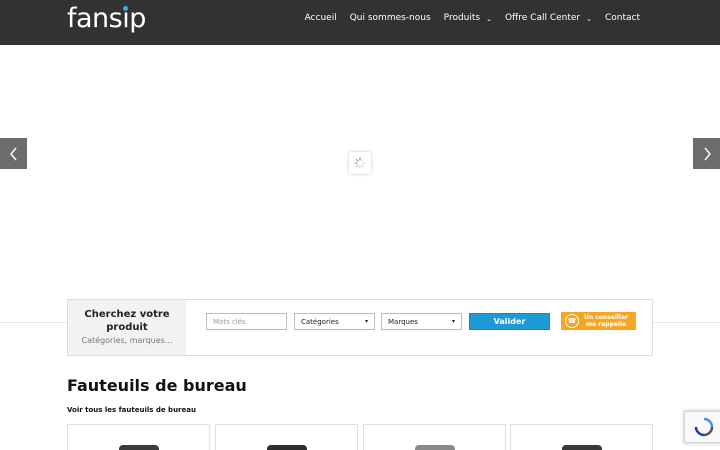  I want to click on category-select: Catégories ▾, so click(334, 321).